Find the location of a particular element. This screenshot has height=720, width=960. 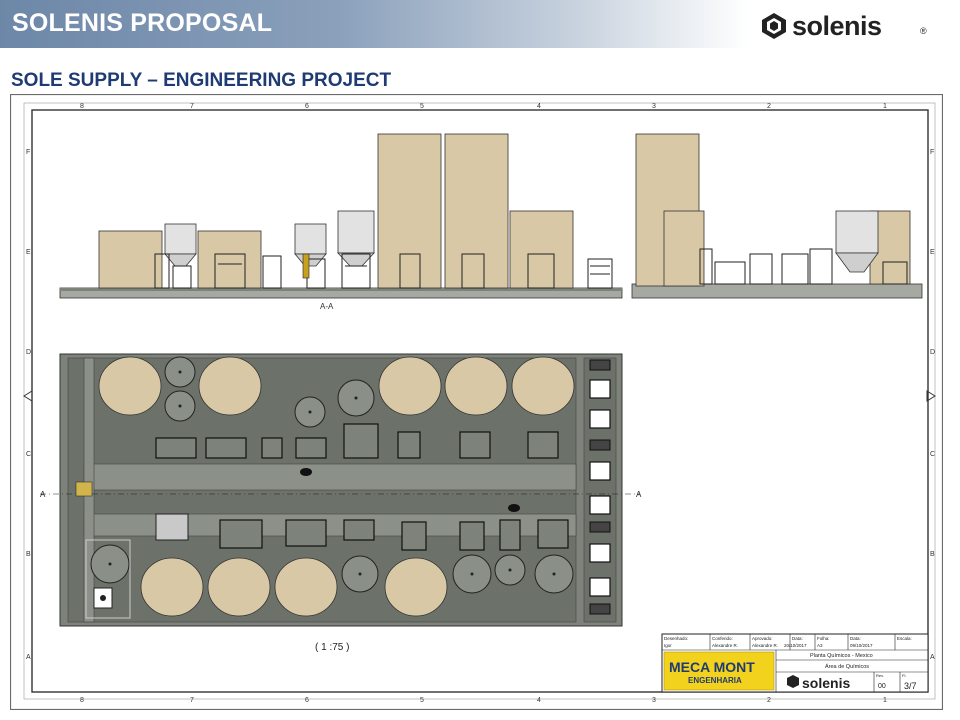

grid-label-top-1: 1 is located at coordinates (885, 106).